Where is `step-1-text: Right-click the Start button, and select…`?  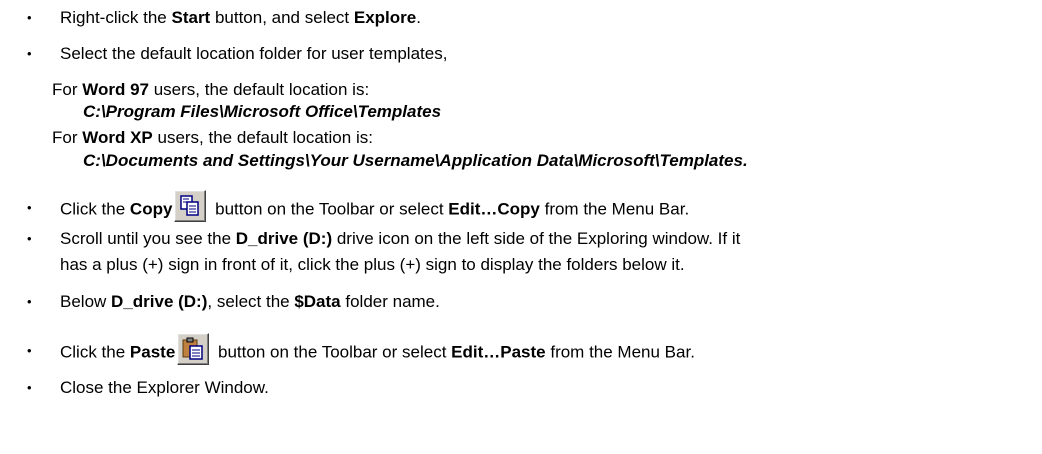 step-1-text: Right-click the Start button, and select… is located at coordinates (240, 17).